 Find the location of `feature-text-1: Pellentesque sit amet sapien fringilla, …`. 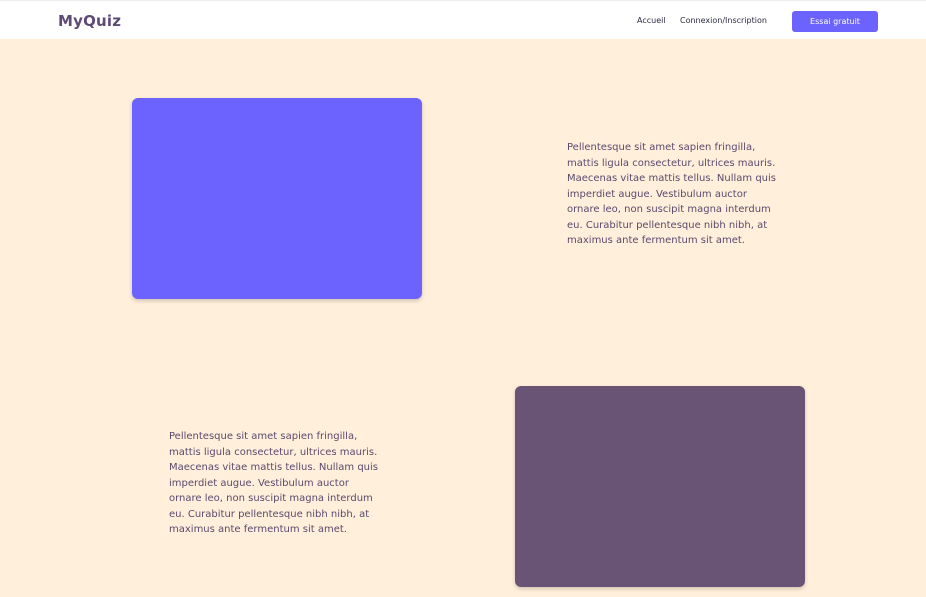

feature-text-1: Pellentesque sit amet sapien fringilla, … is located at coordinates (671, 194).